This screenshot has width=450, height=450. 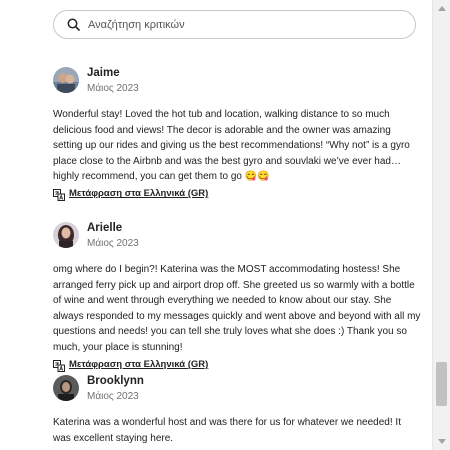 I want to click on scrollbar, so click(x=441, y=225).